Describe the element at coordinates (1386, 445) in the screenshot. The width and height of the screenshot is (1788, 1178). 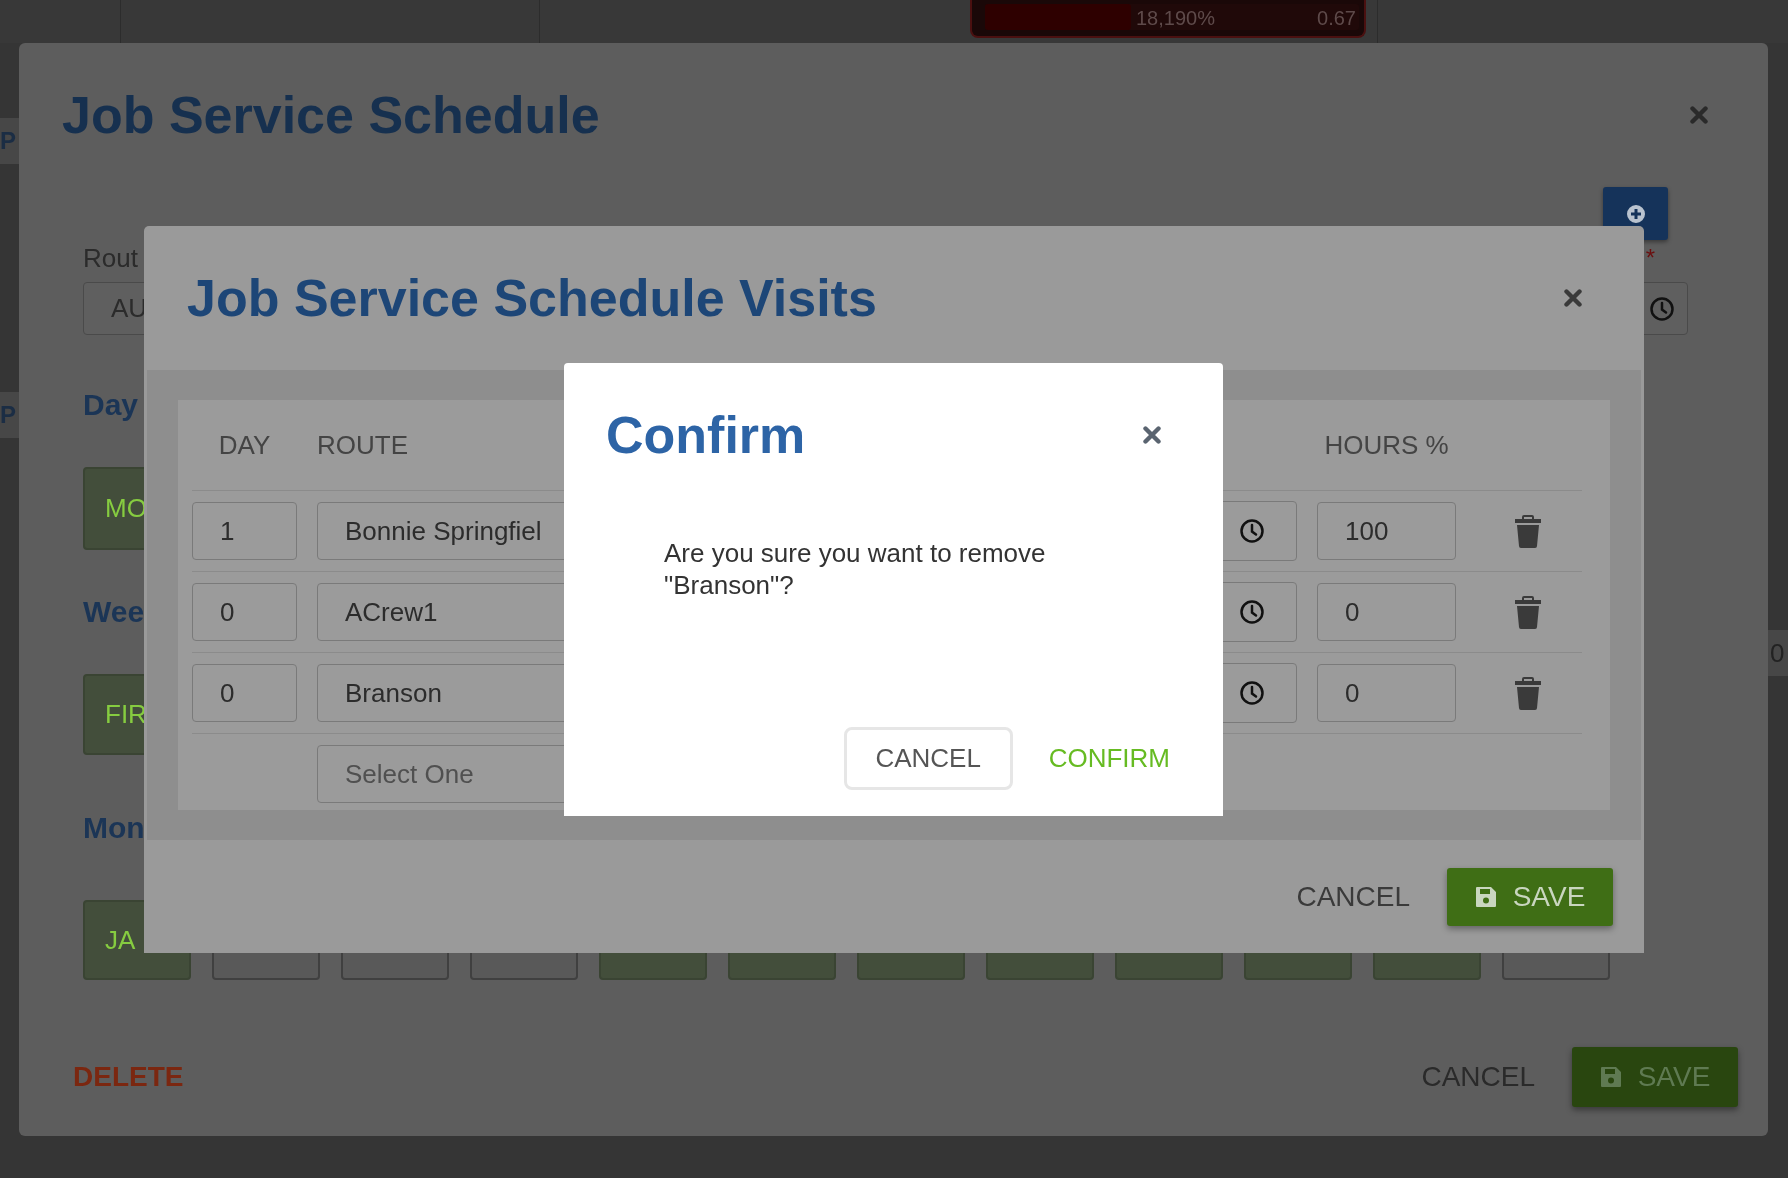
I see `column-header: HOURS %` at that location.